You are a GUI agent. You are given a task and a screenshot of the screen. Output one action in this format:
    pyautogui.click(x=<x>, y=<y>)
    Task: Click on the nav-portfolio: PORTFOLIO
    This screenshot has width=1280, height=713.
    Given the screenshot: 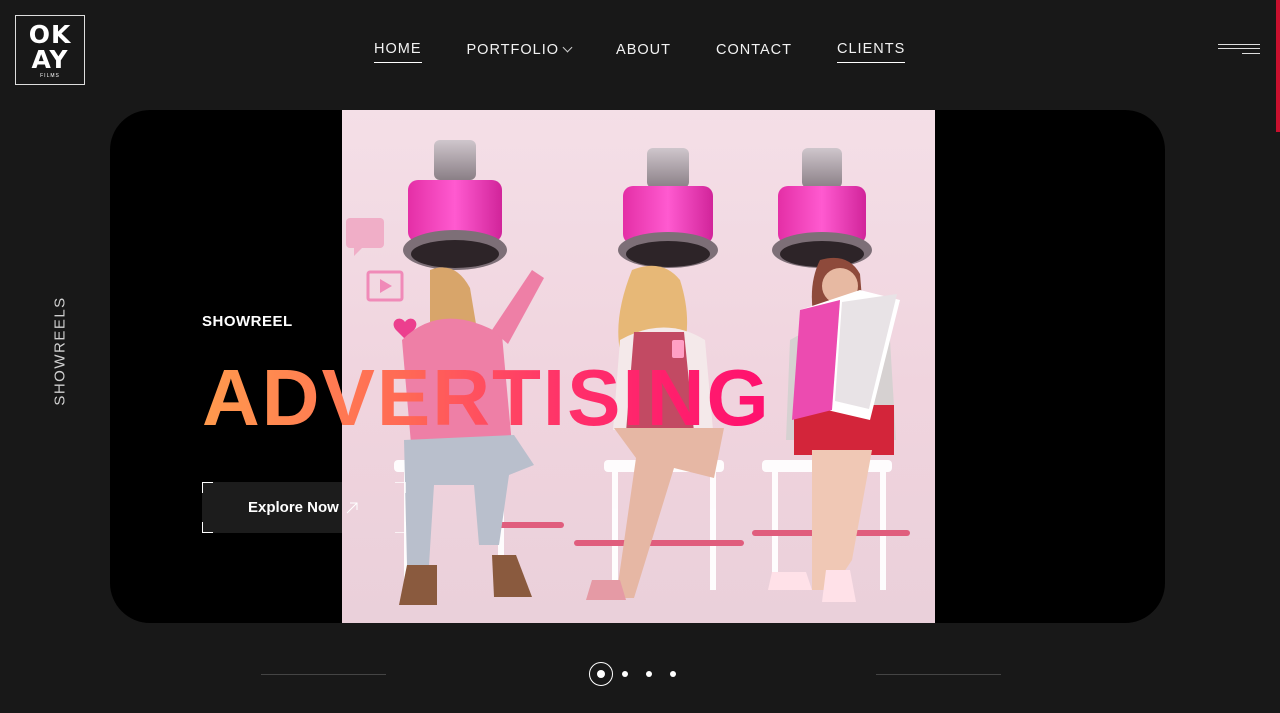 What is the action you would take?
    pyautogui.click(x=519, y=52)
    